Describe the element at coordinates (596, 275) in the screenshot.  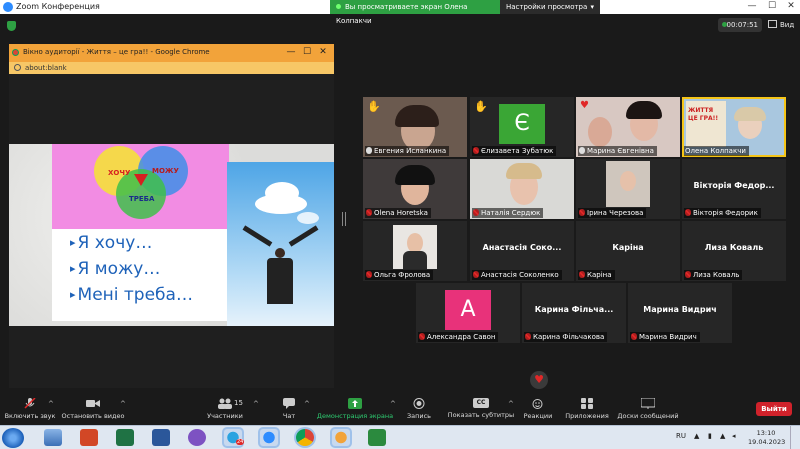
I see `participant-name-label: Каріна` at that location.